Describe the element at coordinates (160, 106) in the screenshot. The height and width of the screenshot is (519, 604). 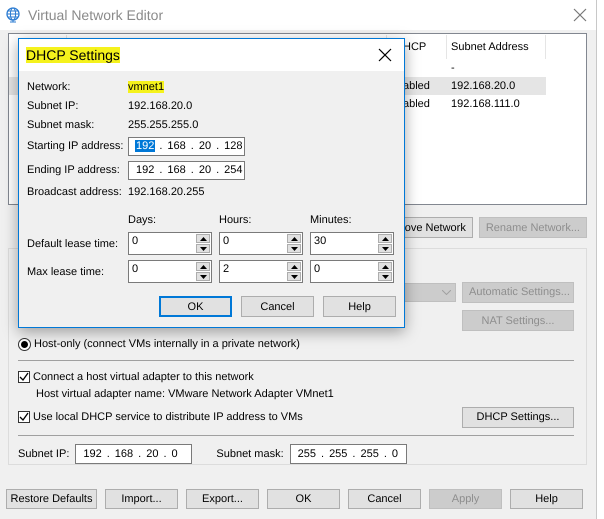
I see `field-value: 192.168.20.0` at that location.